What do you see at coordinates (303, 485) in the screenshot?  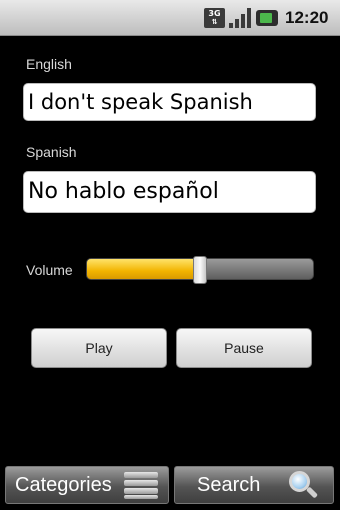 I see `search-icon` at bounding box center [303, 485].